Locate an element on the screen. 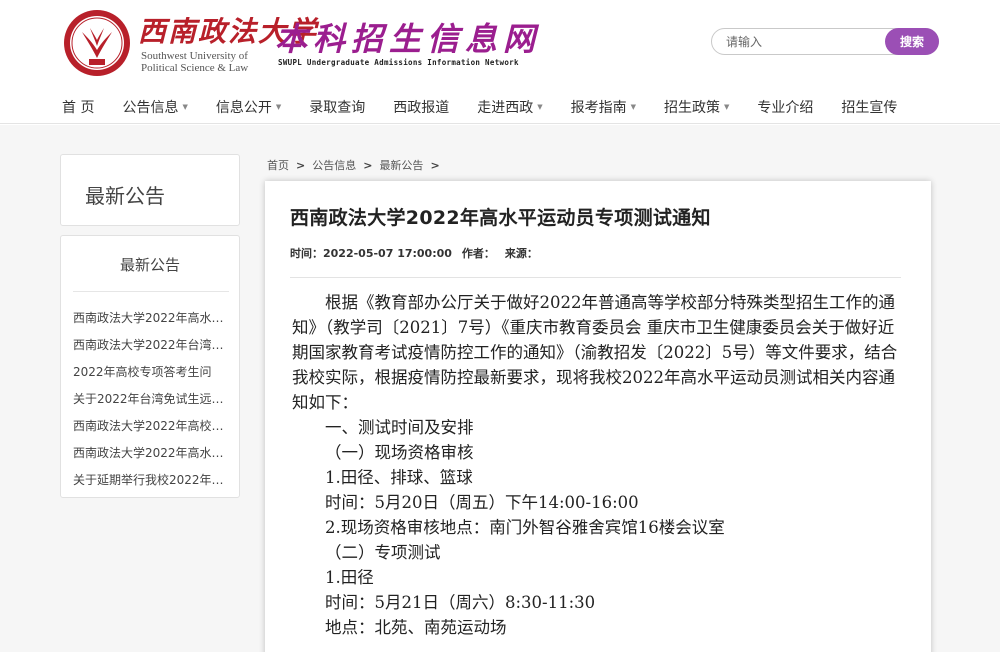  sidebar-divider is located at coordinates (151, 291).